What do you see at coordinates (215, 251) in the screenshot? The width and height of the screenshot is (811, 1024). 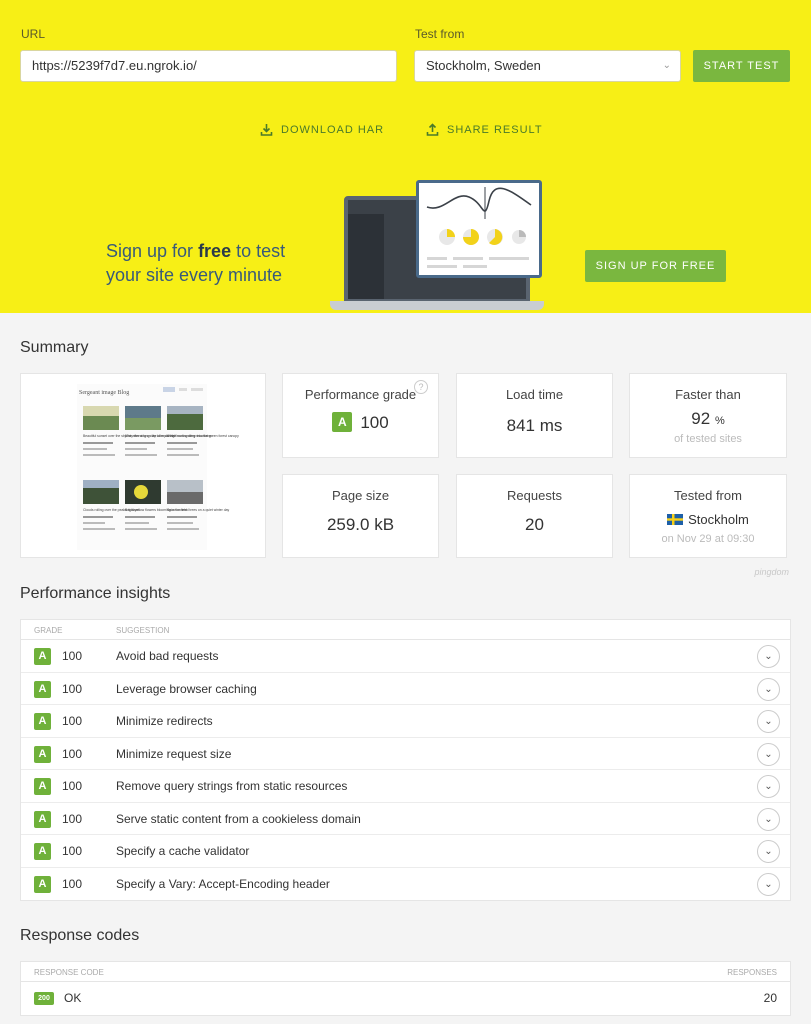 I see `signup-free-word: free` at bounding box center [215, 251].